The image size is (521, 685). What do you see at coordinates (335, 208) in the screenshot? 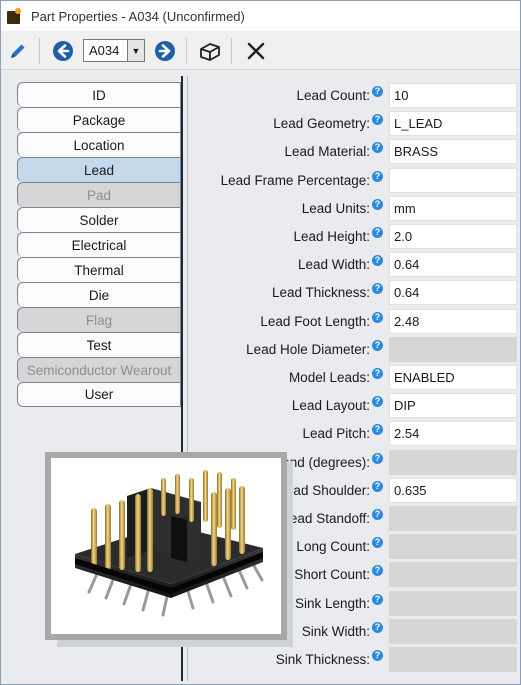
I see `field-label: Lead Units:` at bounding box center [335, 208].